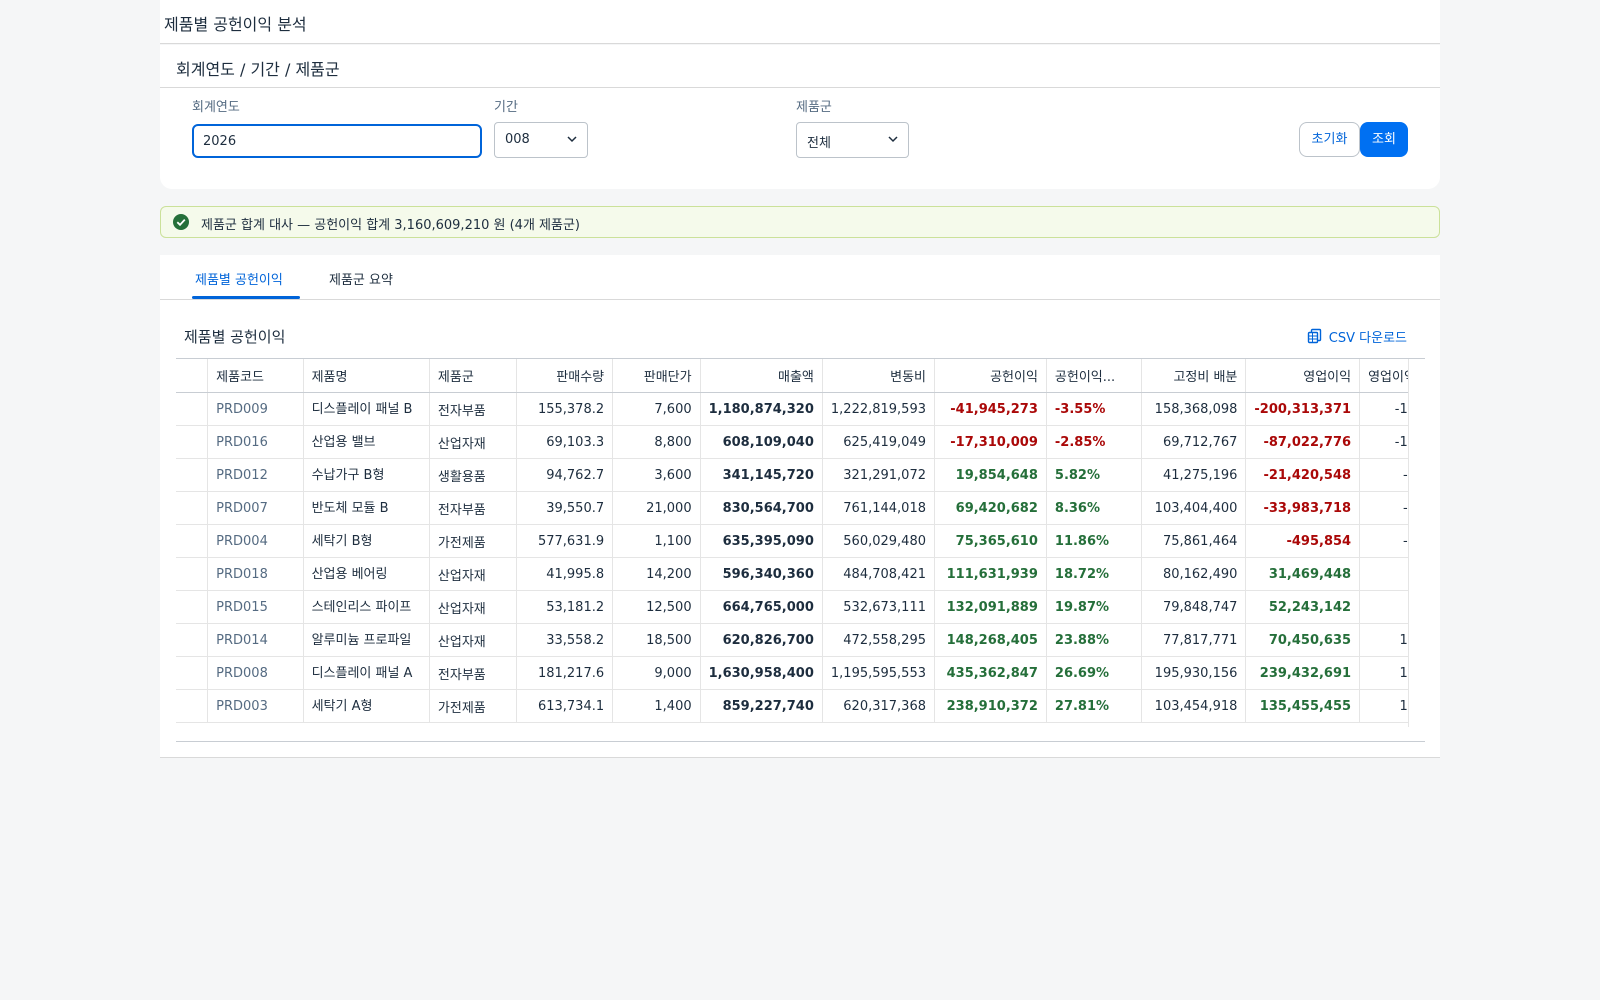  Describe the element at coordinates (473, 376) in the screenshot. I see `column-header: 제품군` at that location.